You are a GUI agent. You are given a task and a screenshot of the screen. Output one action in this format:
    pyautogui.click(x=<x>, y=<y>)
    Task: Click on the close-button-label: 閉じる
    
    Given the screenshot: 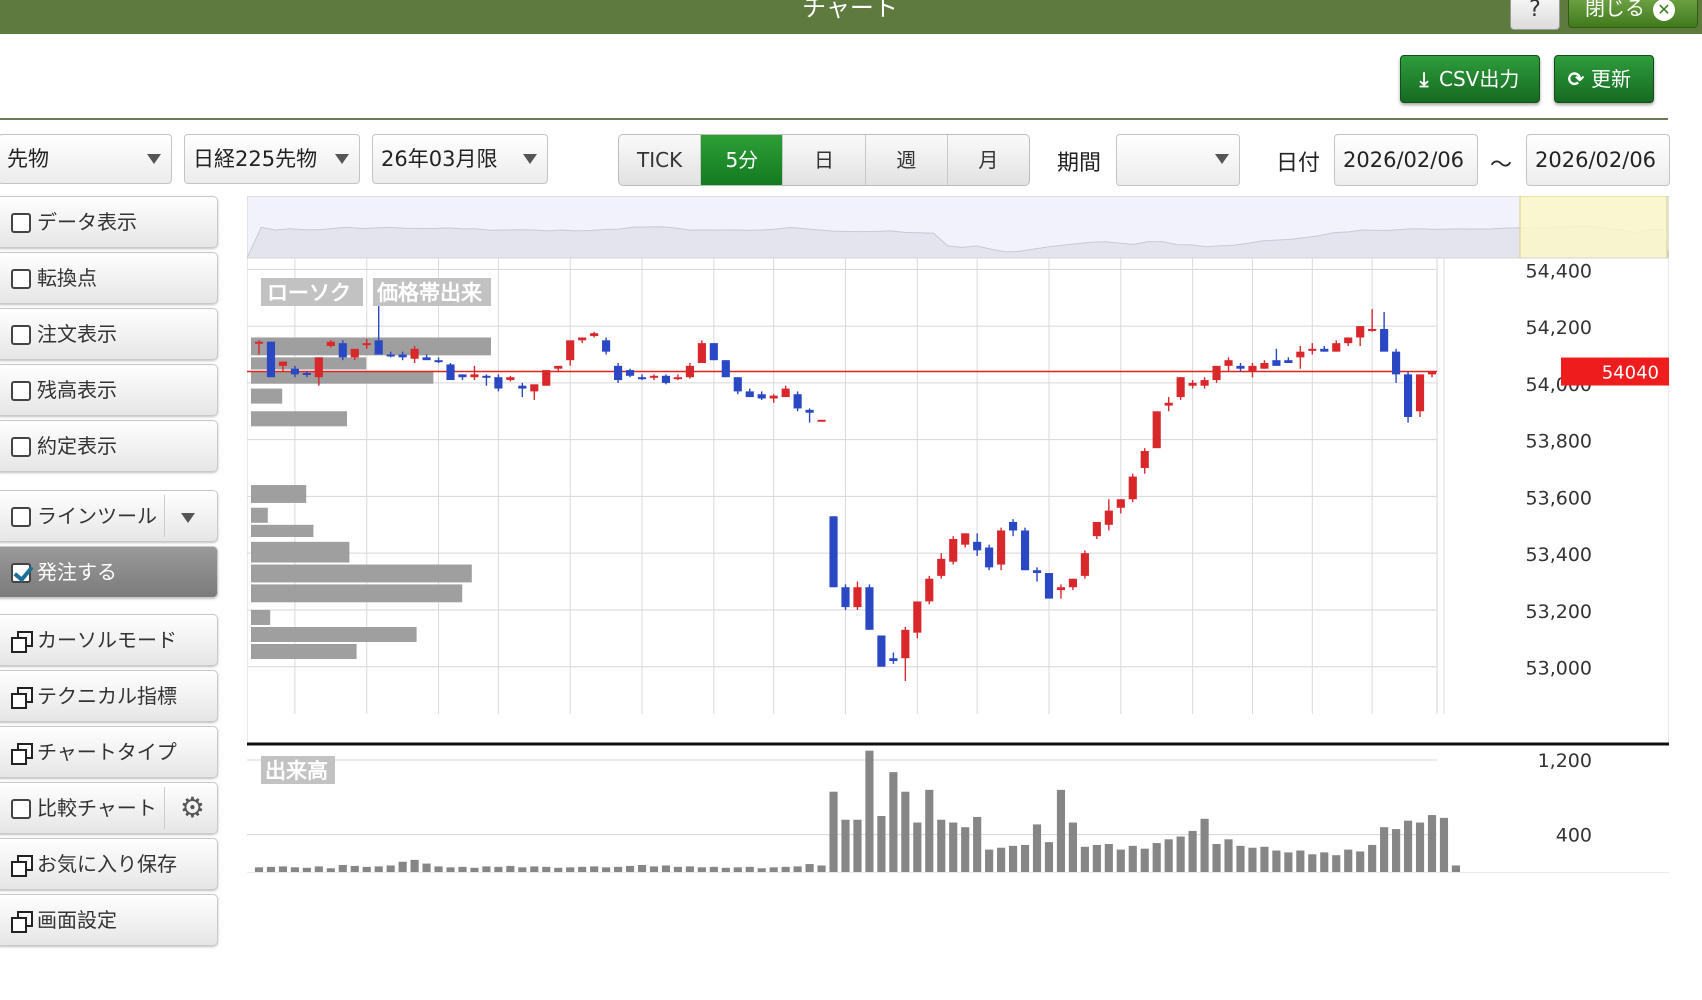 What is the action you would take?
    pyautogui.click(x=1615, y=10)
    